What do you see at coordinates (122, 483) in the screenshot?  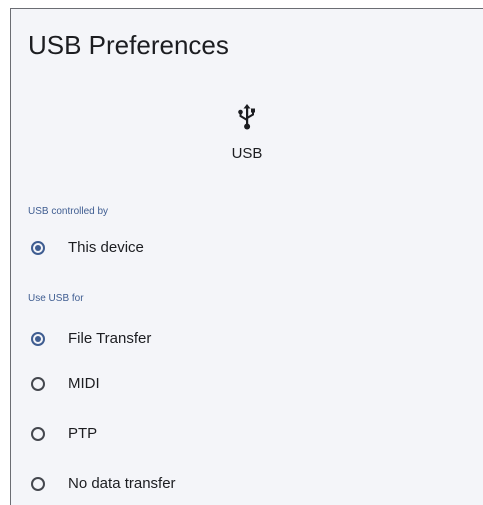 I see `option-label: No data transfer` at bounding box center [122, 483].